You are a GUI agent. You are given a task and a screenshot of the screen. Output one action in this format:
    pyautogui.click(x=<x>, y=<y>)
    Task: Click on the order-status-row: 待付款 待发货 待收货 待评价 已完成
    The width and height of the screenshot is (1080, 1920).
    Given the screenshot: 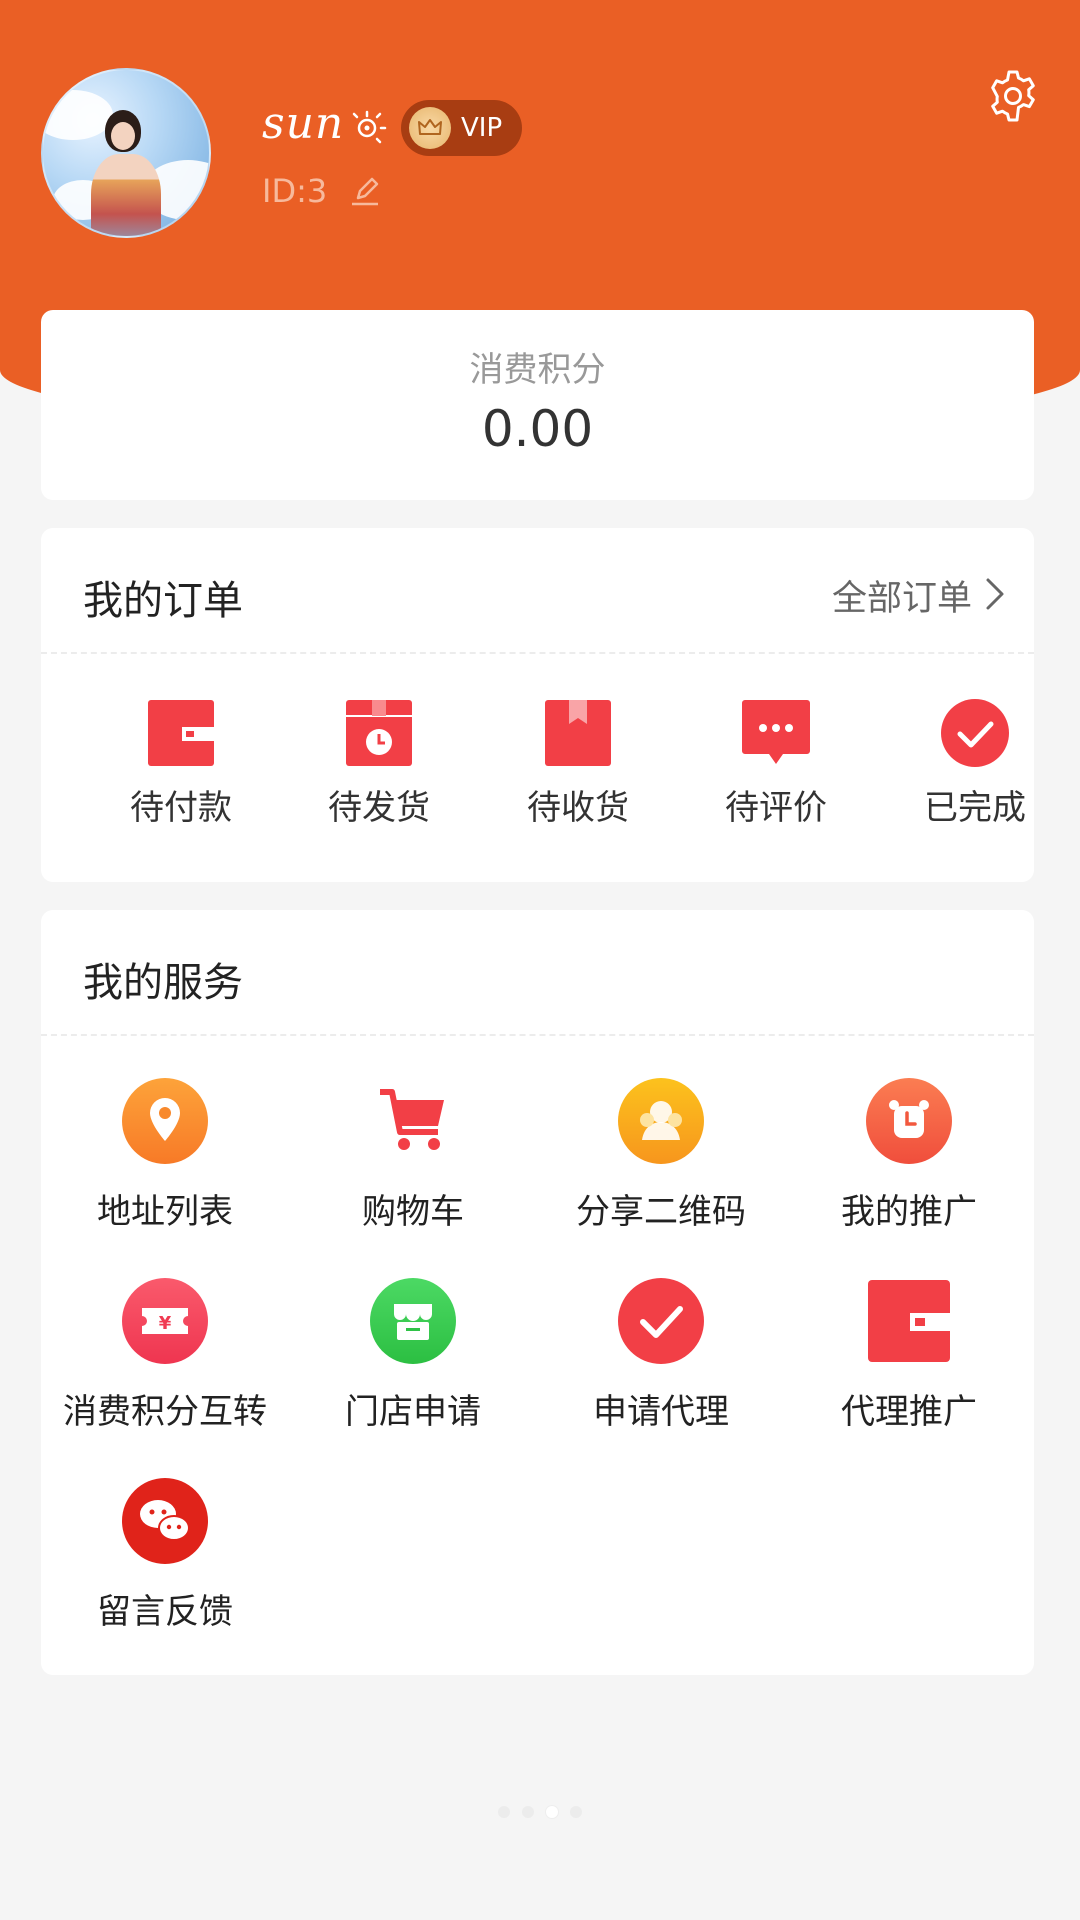 What is the action you would take?
    pyautogui.click(x=537, y=778)
    